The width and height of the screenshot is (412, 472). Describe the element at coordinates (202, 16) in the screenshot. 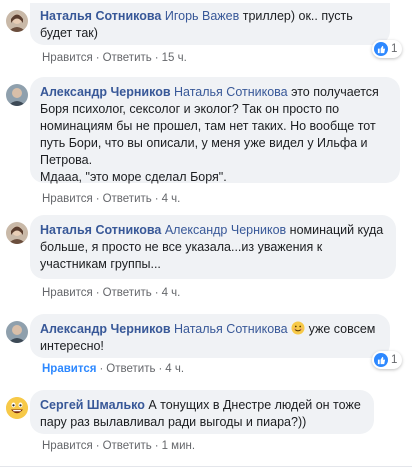

I see `mention-link: Игорь Важев` at that location.